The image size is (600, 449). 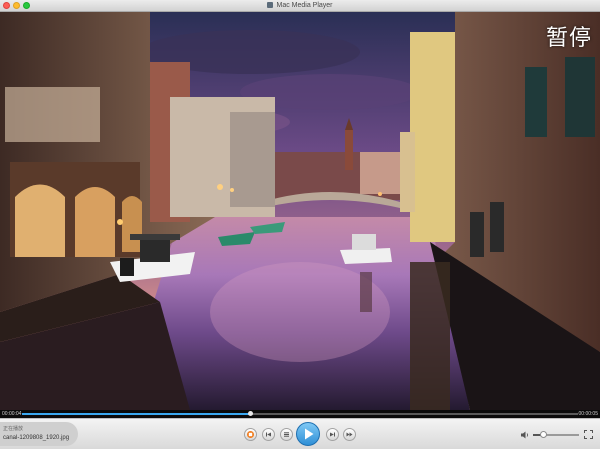 I want to click on next-button, so click(x=332, y=434).